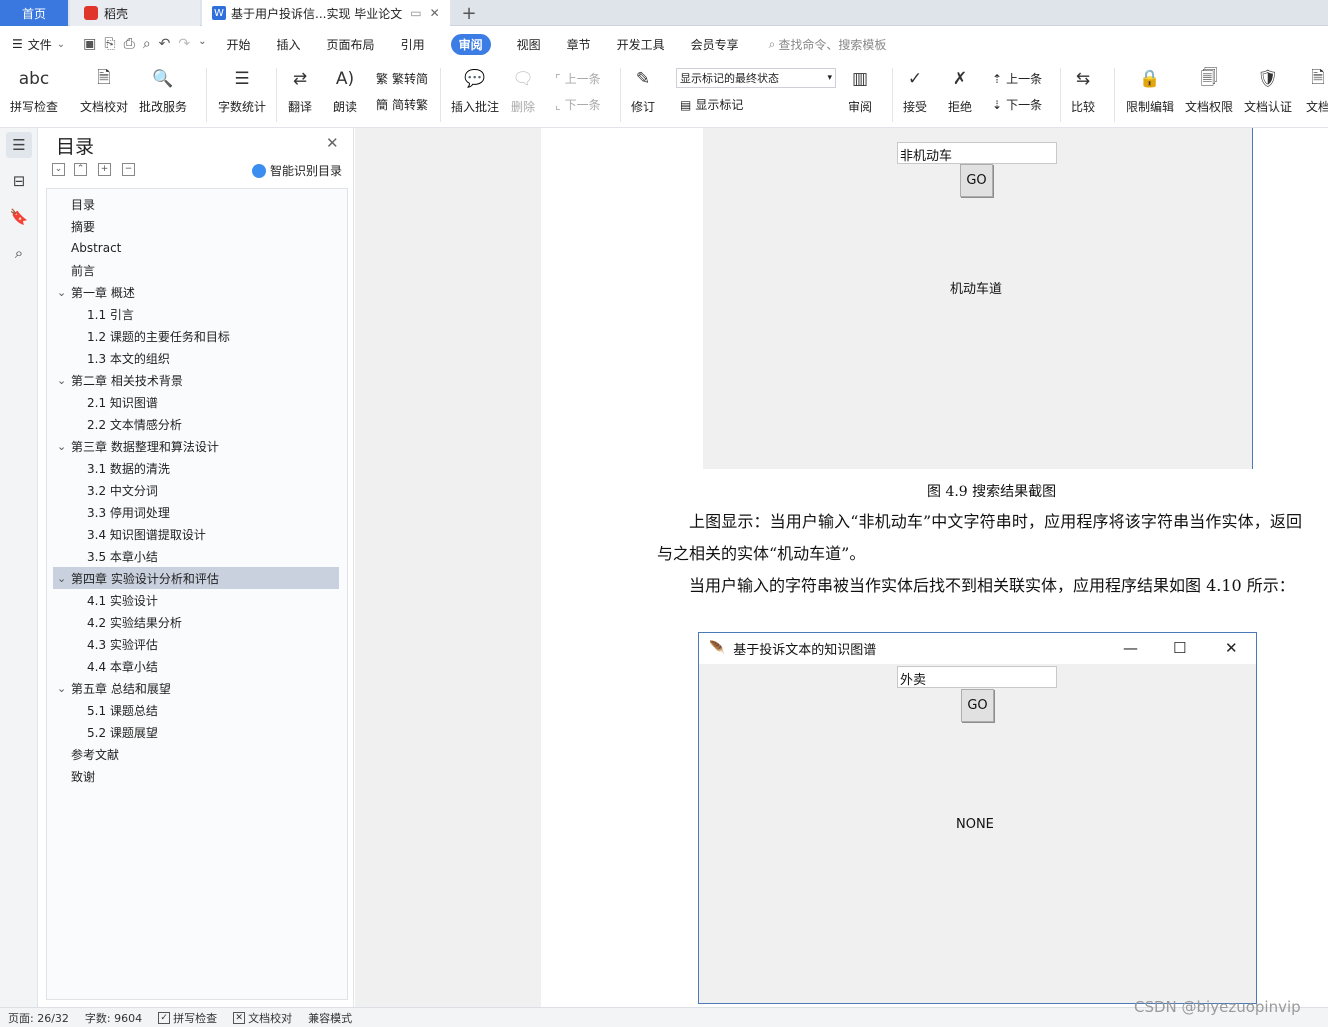  What do you see at coordinates (38, 1018) in the screenshot?
I see `page-indicator: 页面: 26/32` at bounding box center [38, 1018].